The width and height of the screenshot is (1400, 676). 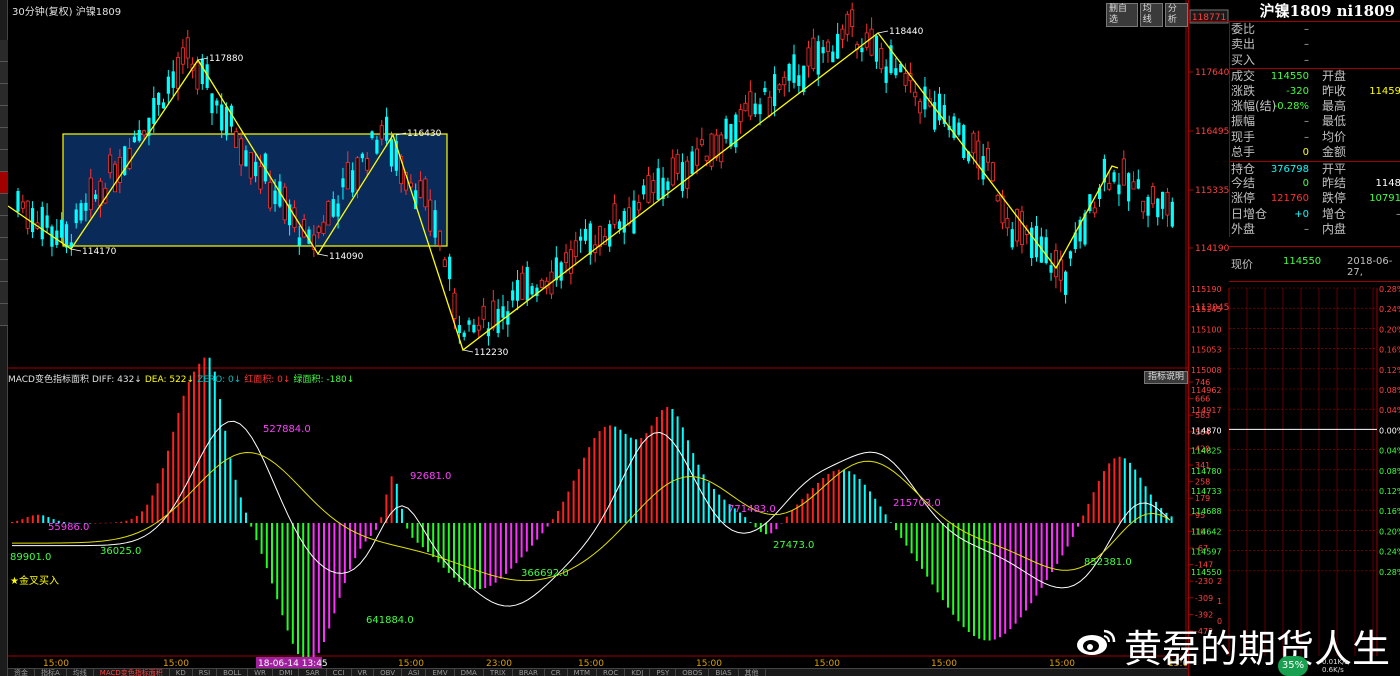 What do you see at coordinates (440, 672) in the screenshot?
I see `indicator-tab: EMV` at bounding box center [440, 672].